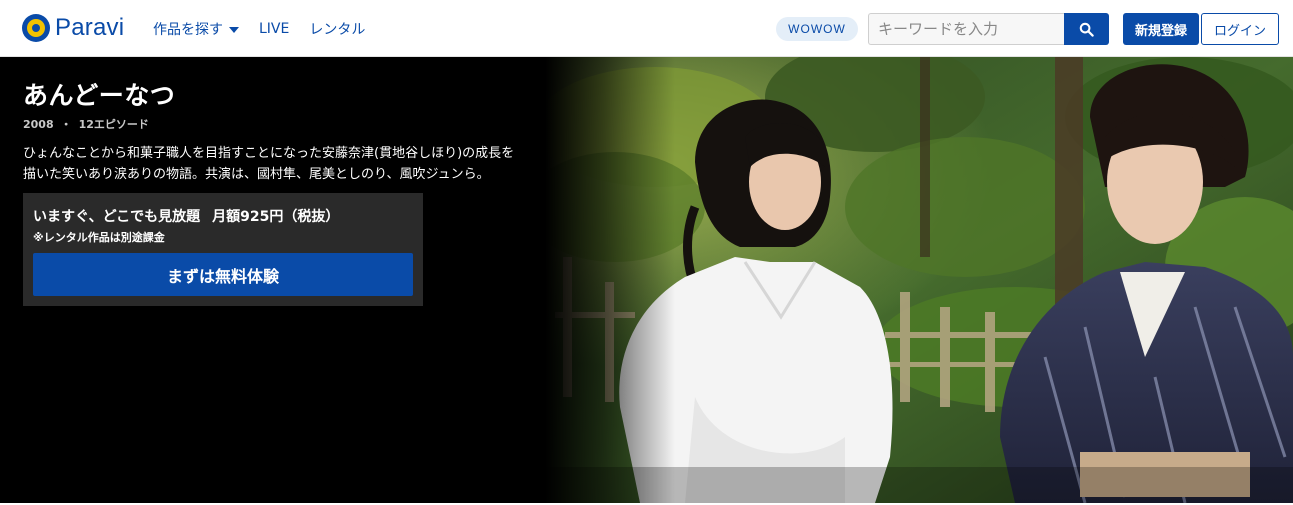 The image size is (1293, 505). I want to click on nav-item-live: LIVE, so click(274, 29).